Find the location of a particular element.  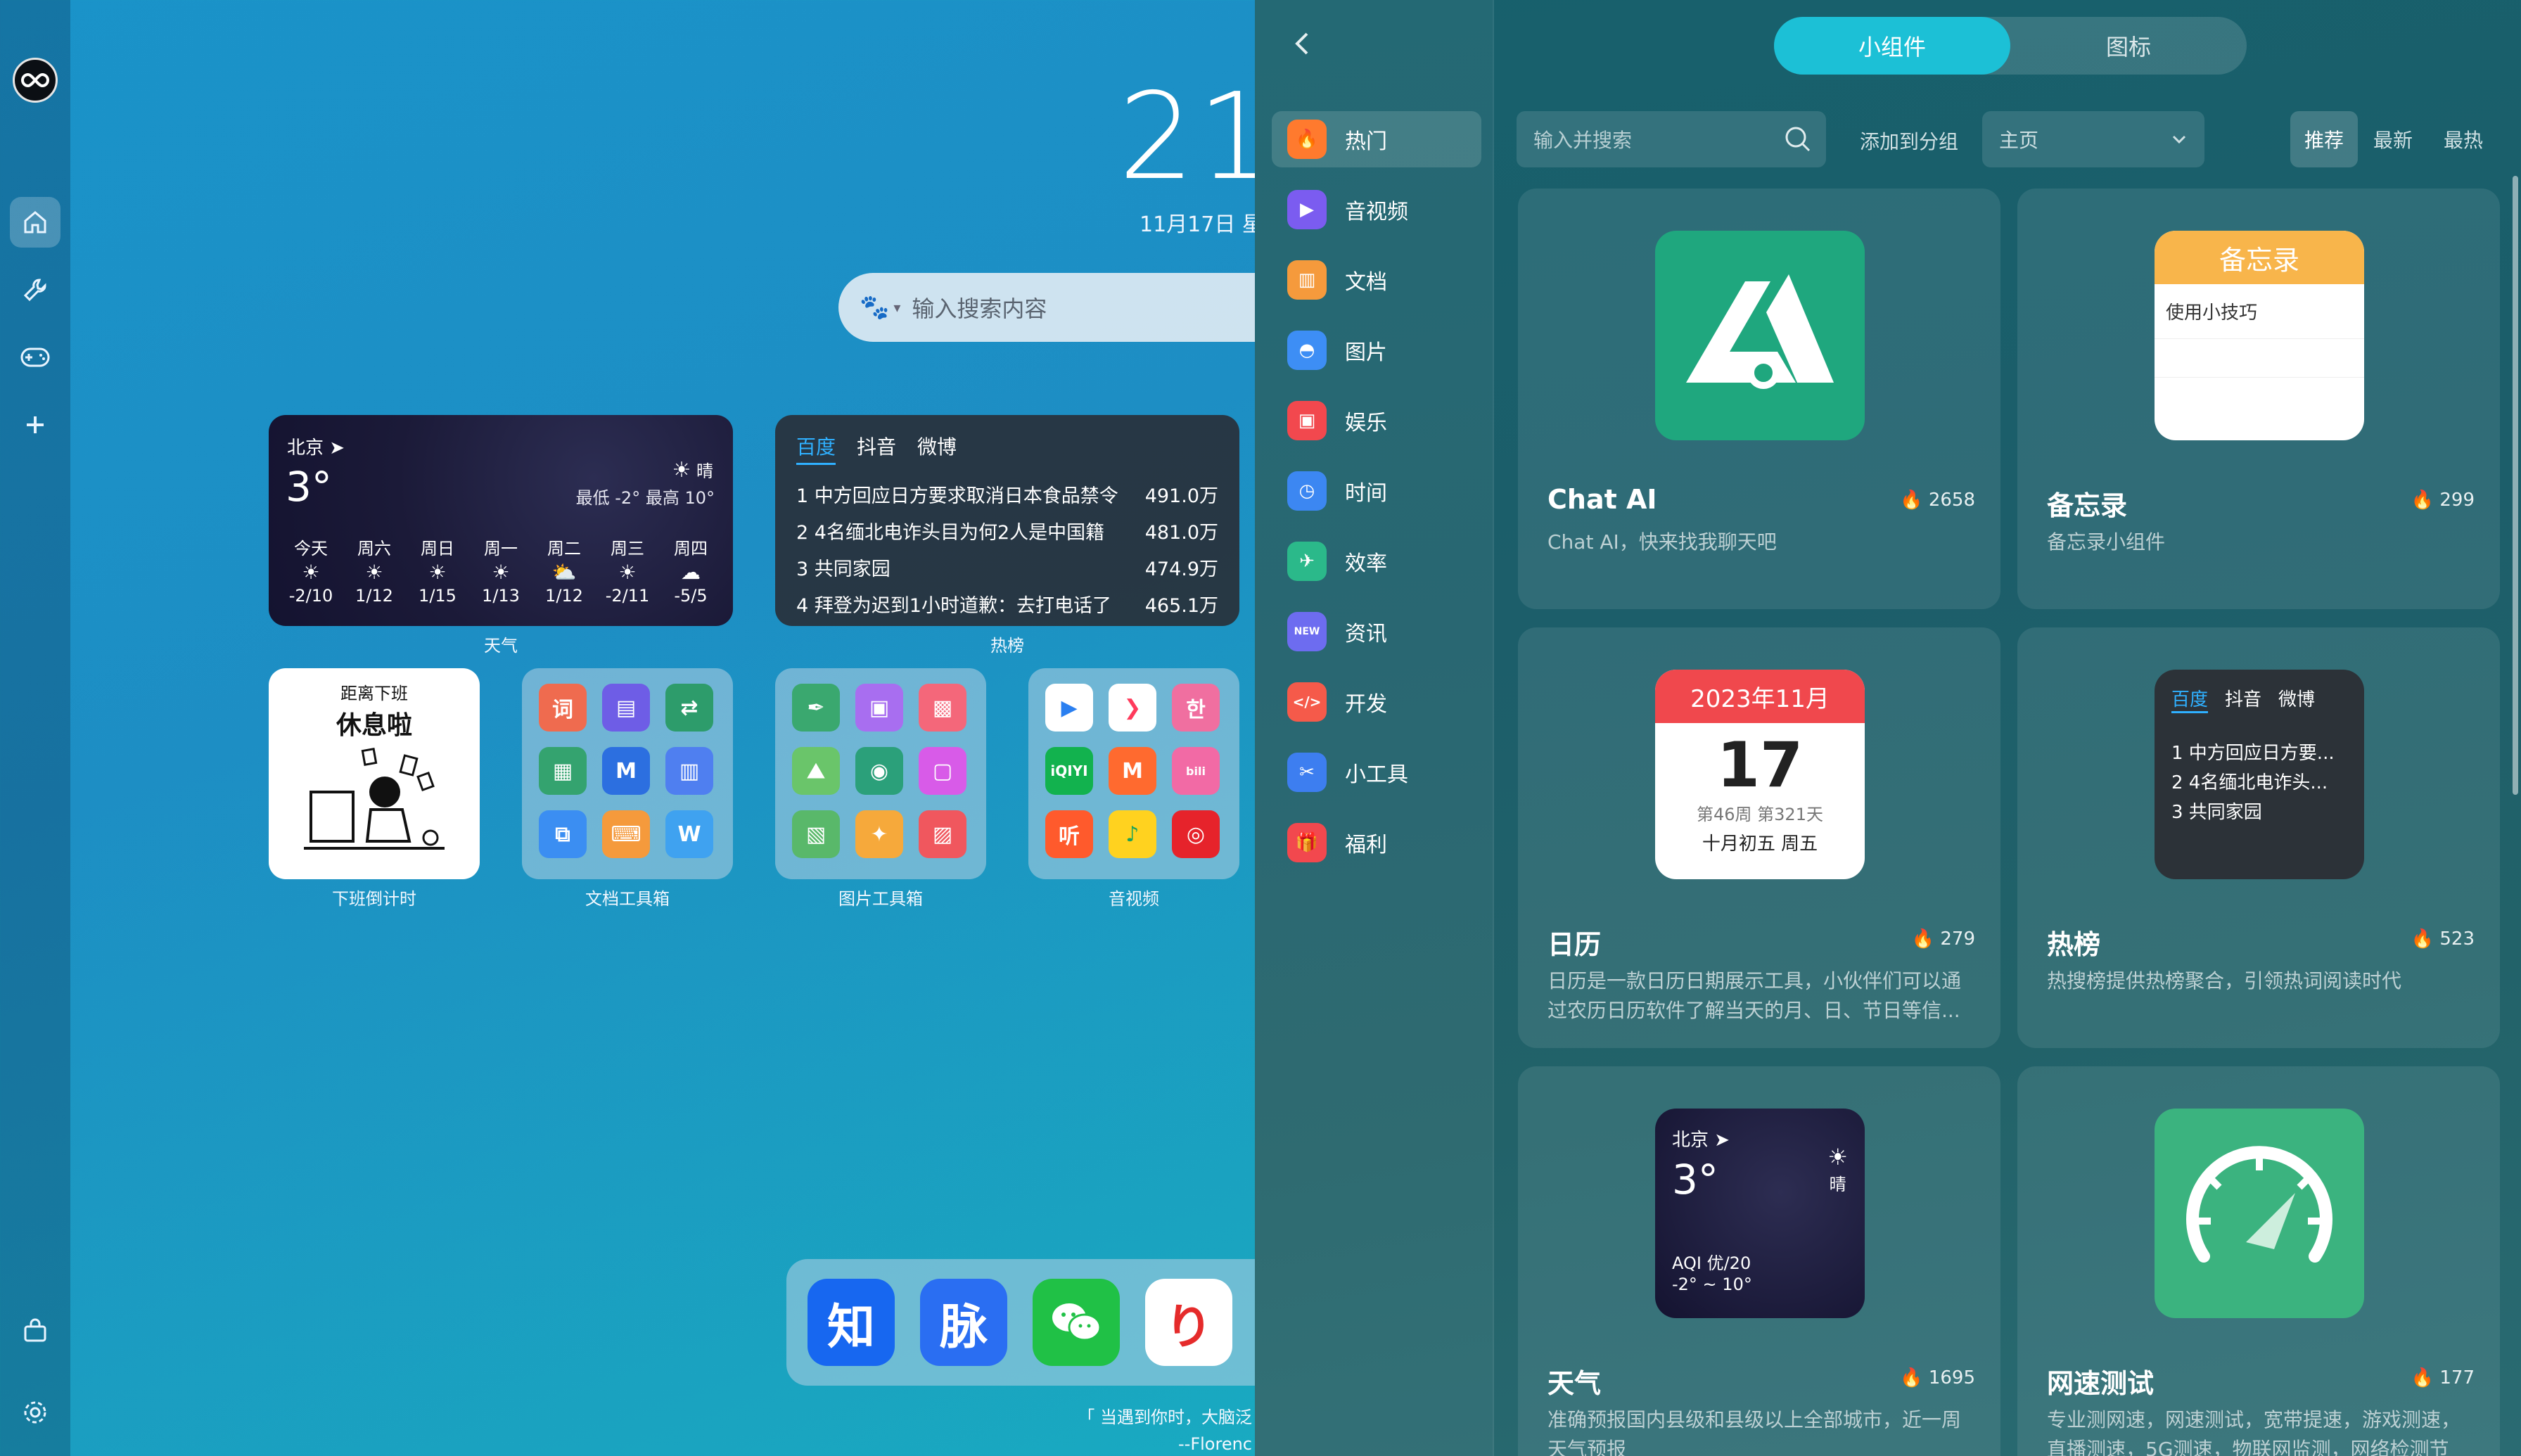

sort-hottest: 最热 is located at coordinates (2463, 139).